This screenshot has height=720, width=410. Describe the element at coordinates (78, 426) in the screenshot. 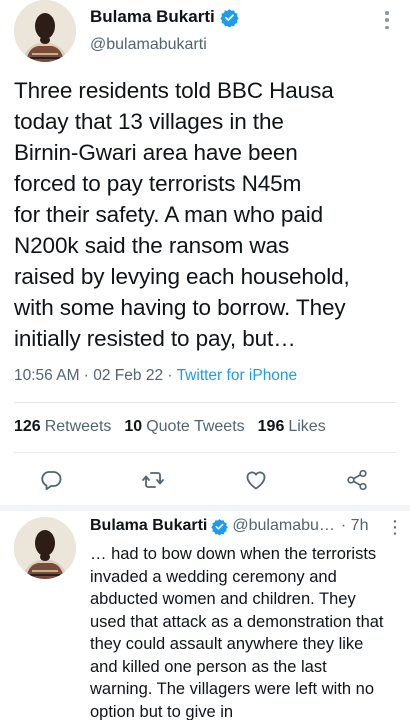

I see `retweets-label: Retweets` at that location.